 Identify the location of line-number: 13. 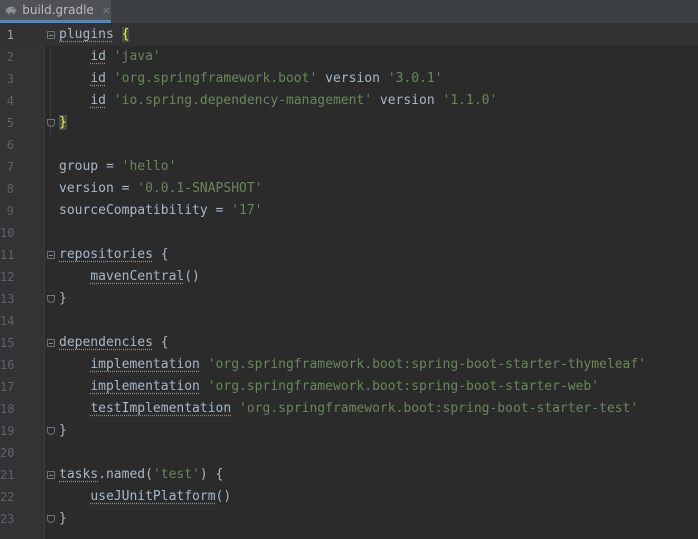
(7, 299).